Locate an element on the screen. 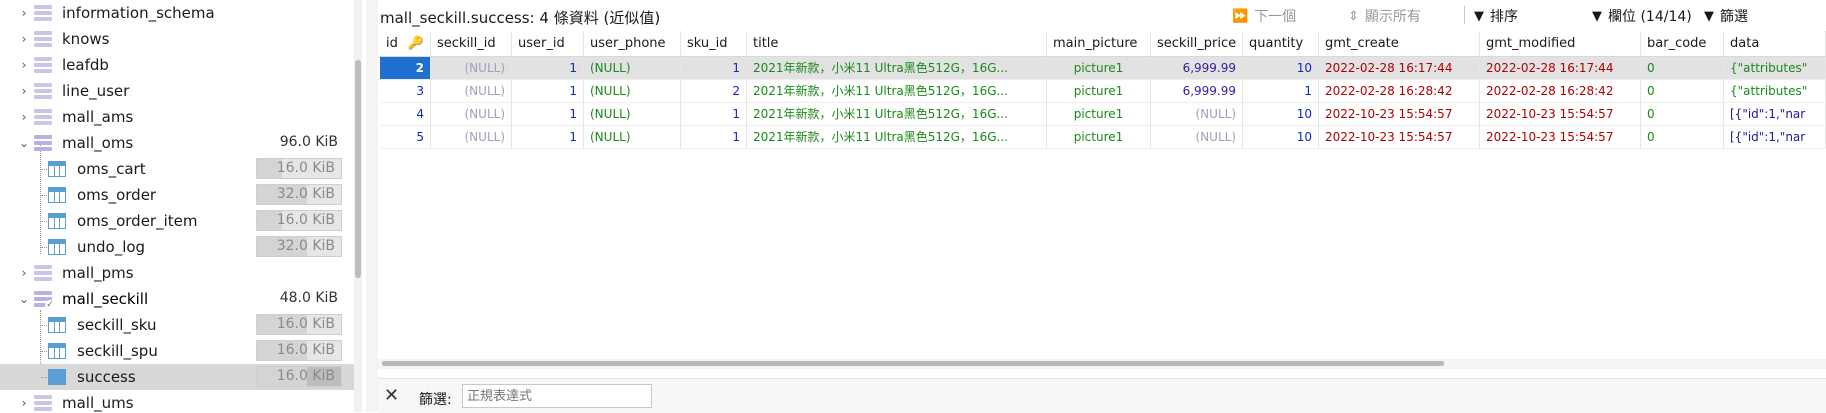 Image resolution: width=1826 pixels, height=413 pixels. columns-button: ▼ 欄位 (14/14) is located at coordinates (1642, 16).